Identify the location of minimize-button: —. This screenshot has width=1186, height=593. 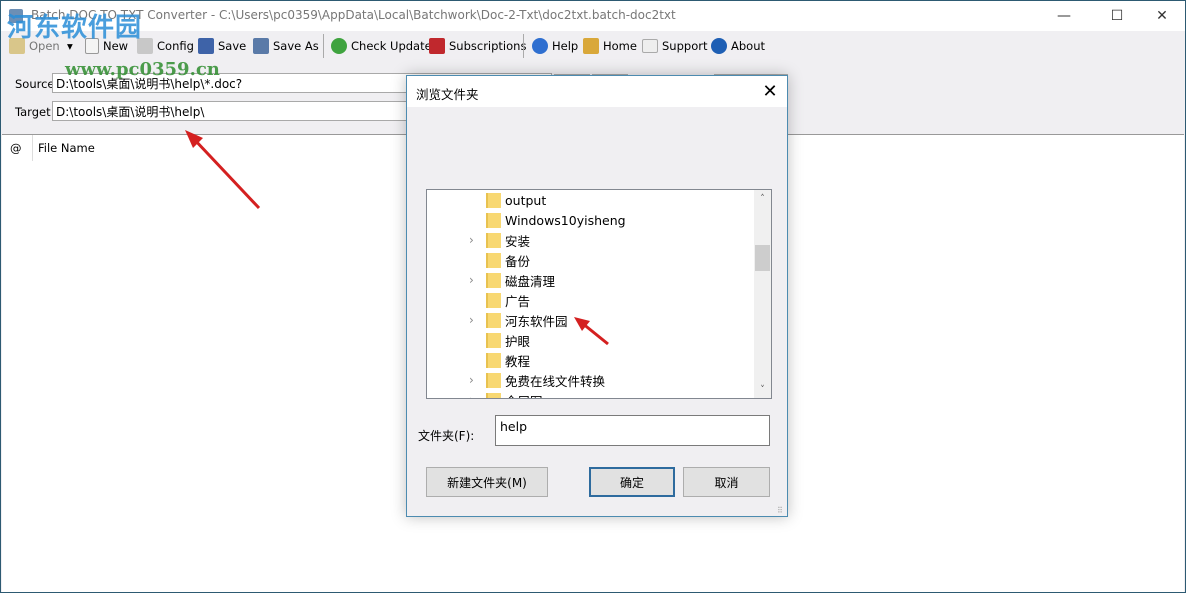
(1064, 16).